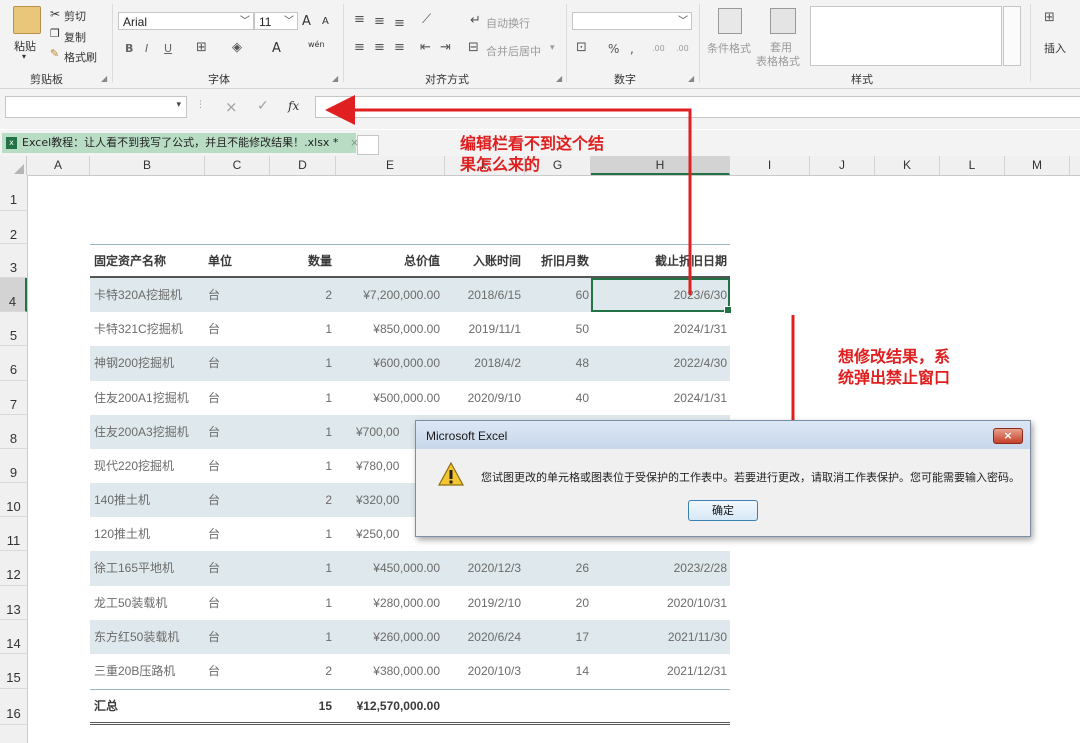  What do you see at coordinates (532, 154) in the screenshot?
I see `formula-note: 编辑栏看不到这个结 果怎么来的` at bounding box center [532, 154].